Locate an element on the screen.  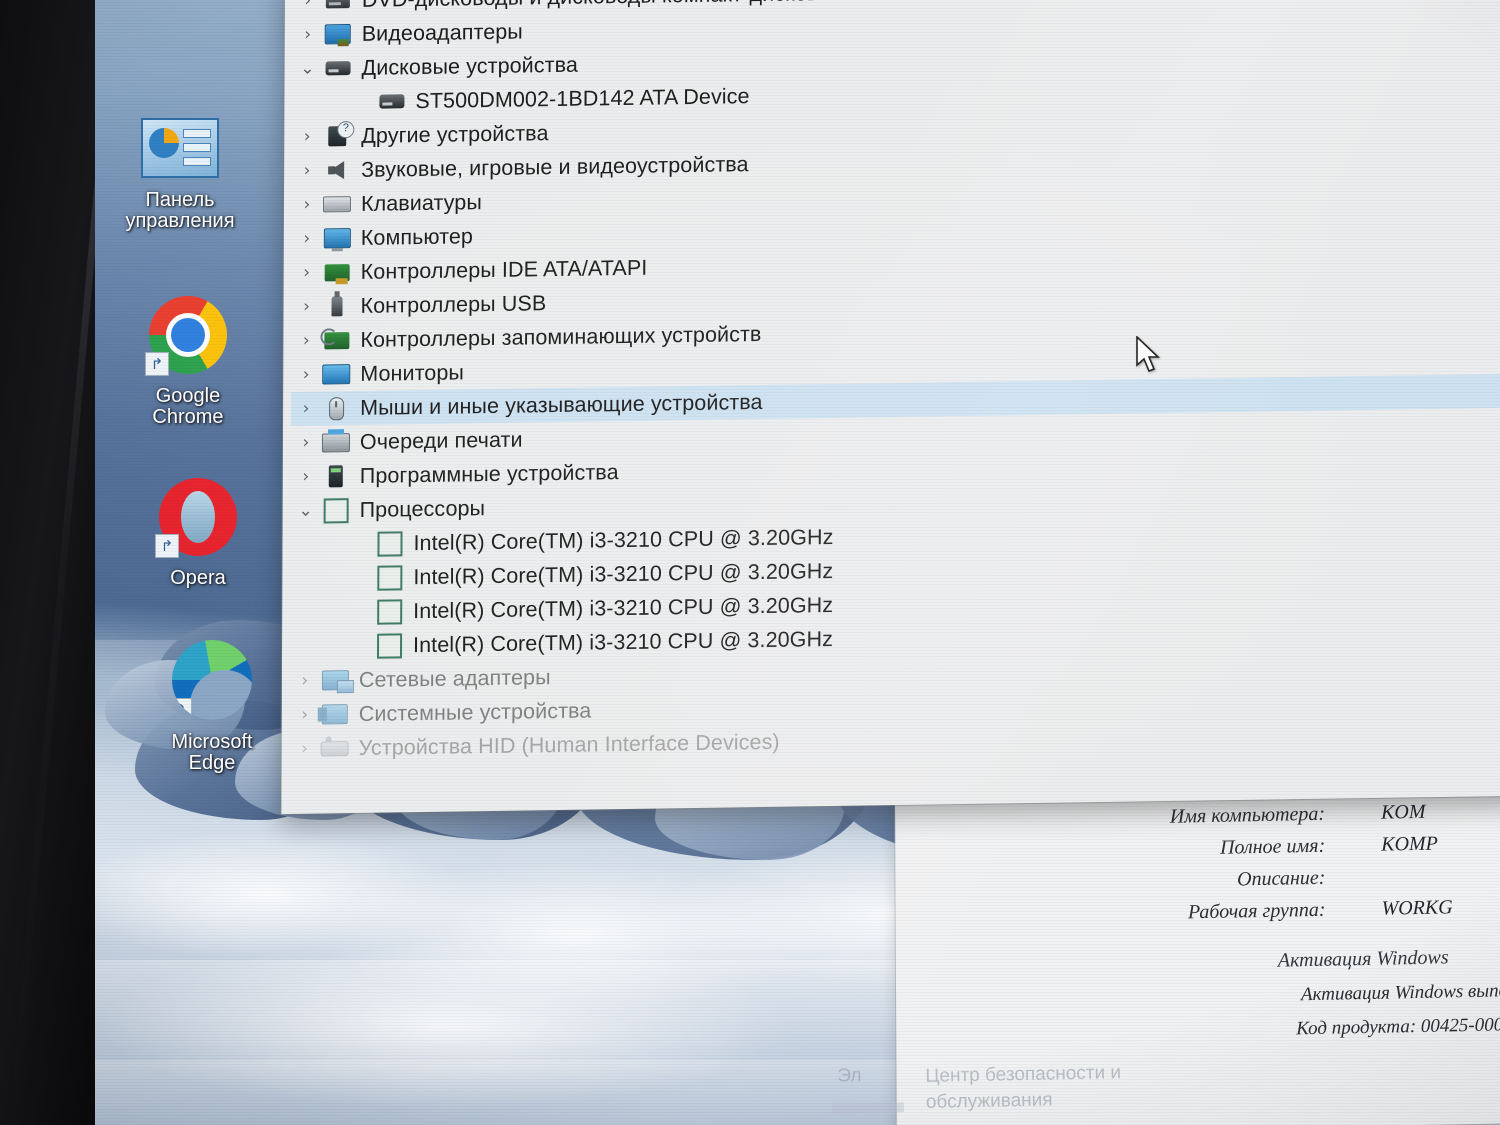
storage-controller-icon is located at coordinates (336, 340).